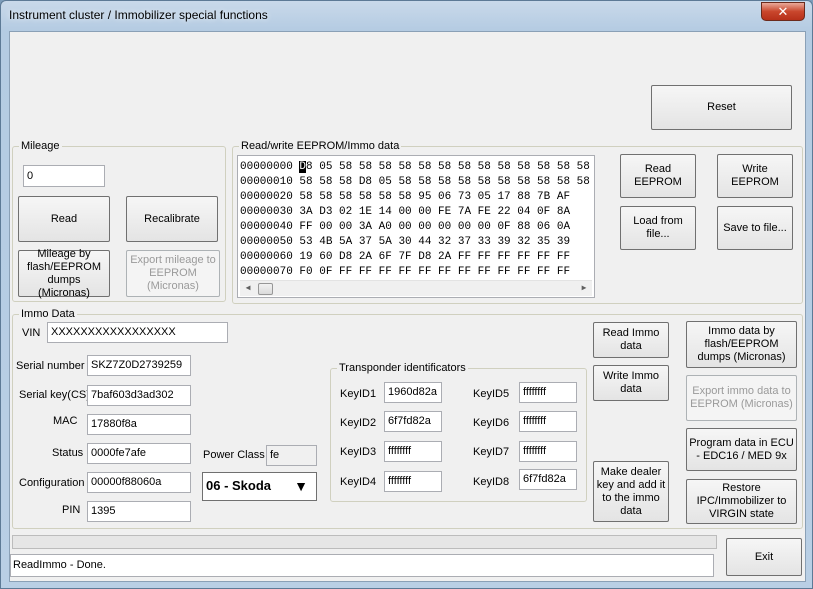 The image size is (813, 589). I want to click on keyid-label: KeyID2, so click(358, 423).